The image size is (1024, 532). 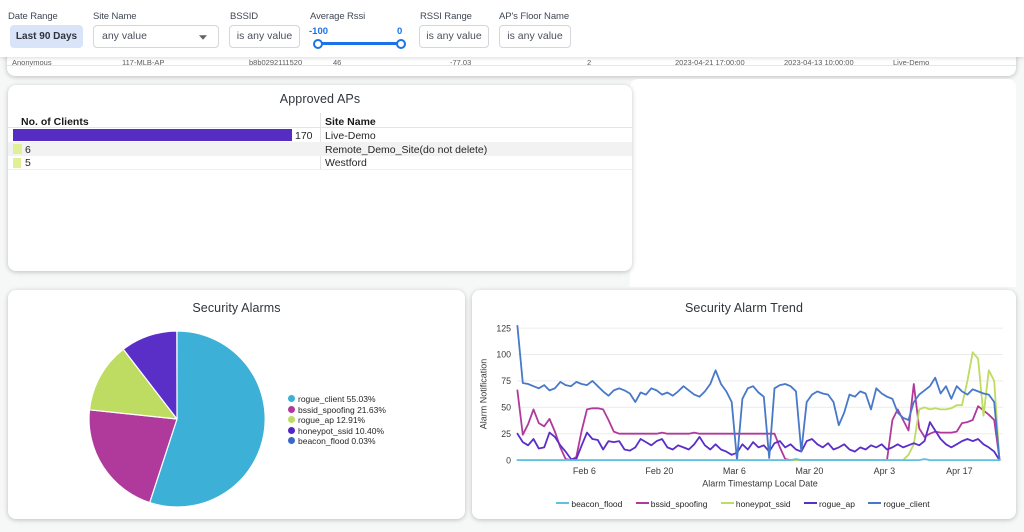 What do you see at coordinates (503, 328) in the screenshot?
I see `svg-text: 125` at bounding box center [503, 328].